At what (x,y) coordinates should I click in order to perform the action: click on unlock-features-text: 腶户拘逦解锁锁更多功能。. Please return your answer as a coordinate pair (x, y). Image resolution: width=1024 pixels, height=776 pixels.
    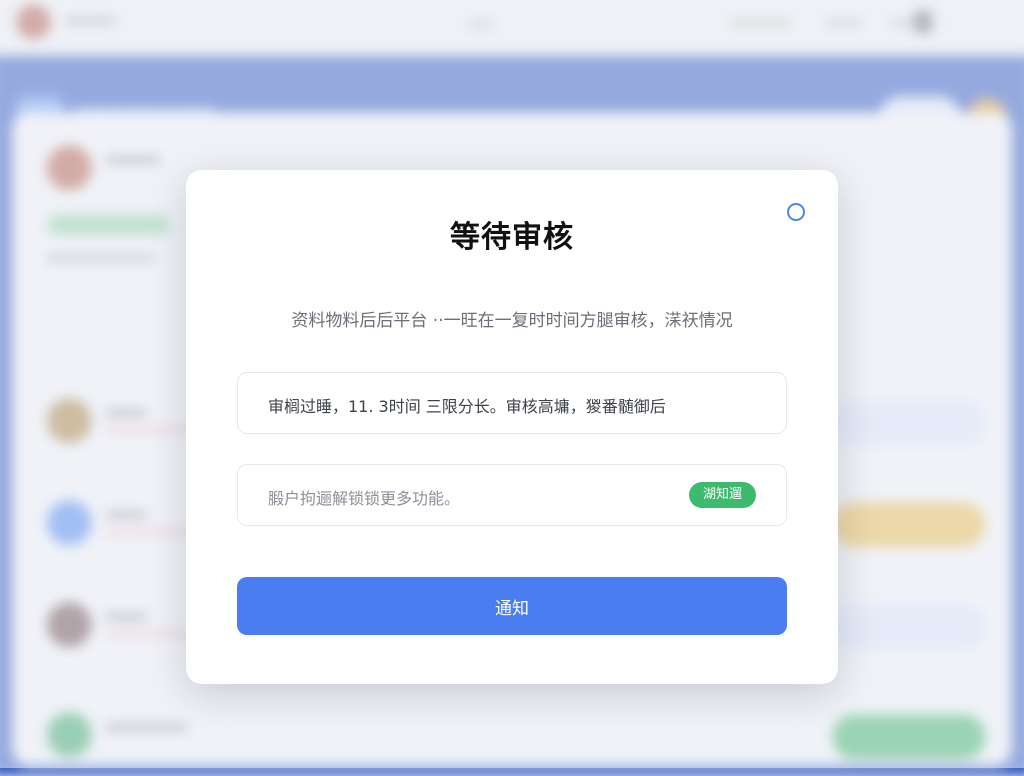
    Looking at the image, I should click on (364, 498).